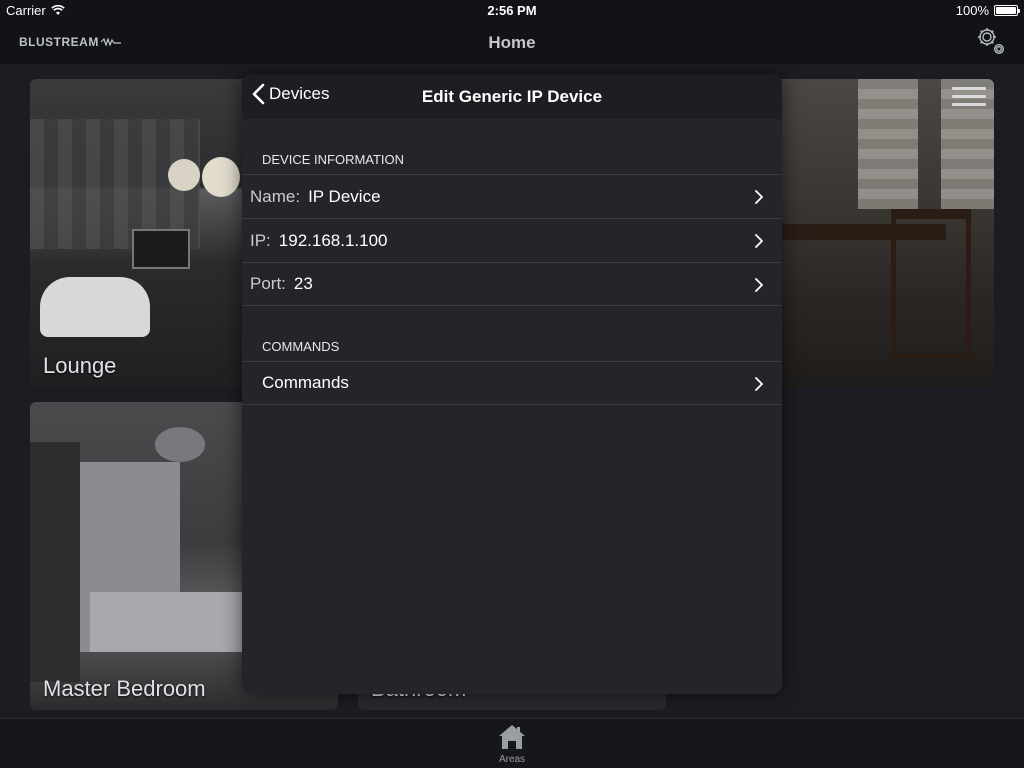  I want to click on commands-label: Commands, so click(305, 382).